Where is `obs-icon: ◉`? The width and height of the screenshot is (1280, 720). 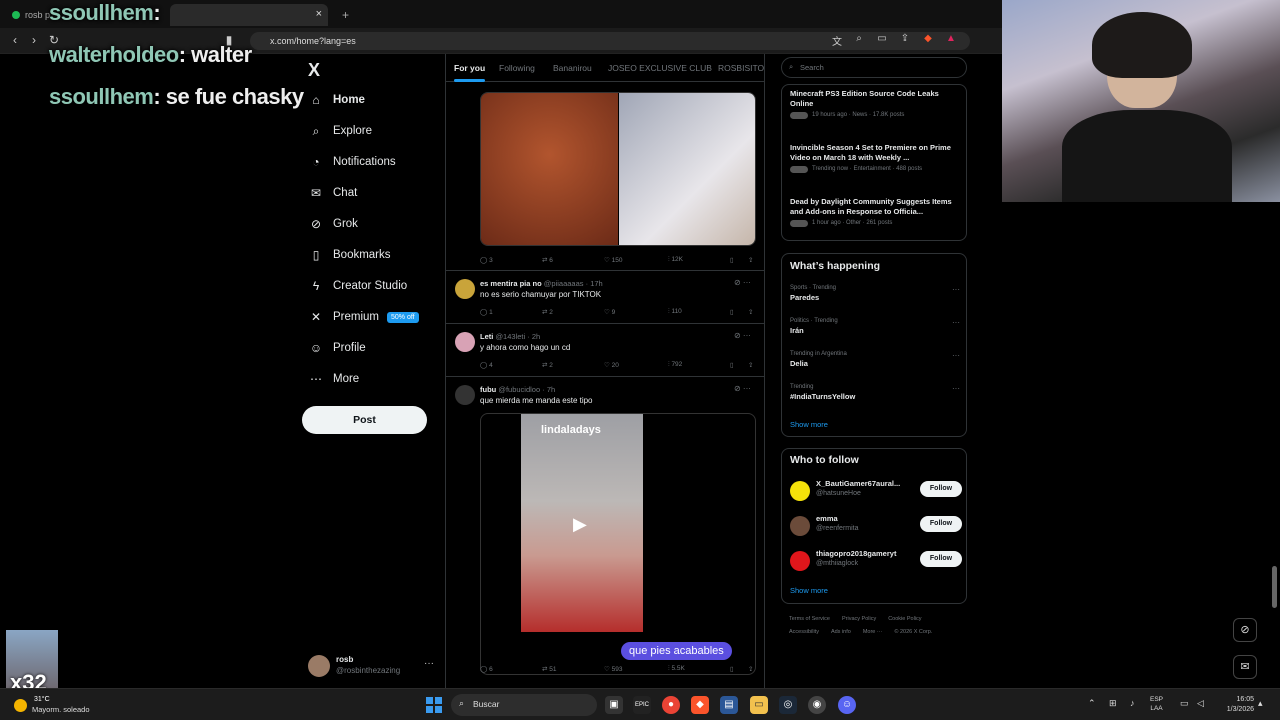
obs-icon: ◉ is located at coordinates (817, 705).